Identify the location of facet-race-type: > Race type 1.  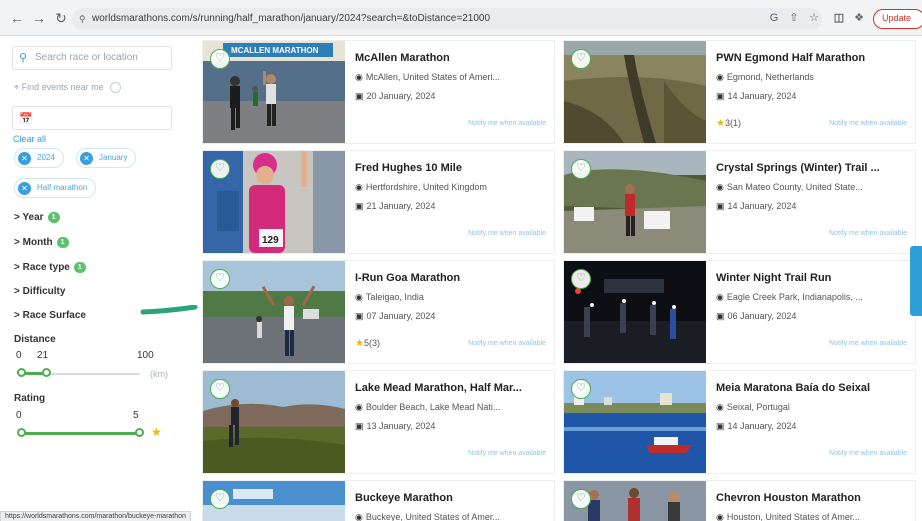
(50, 267).